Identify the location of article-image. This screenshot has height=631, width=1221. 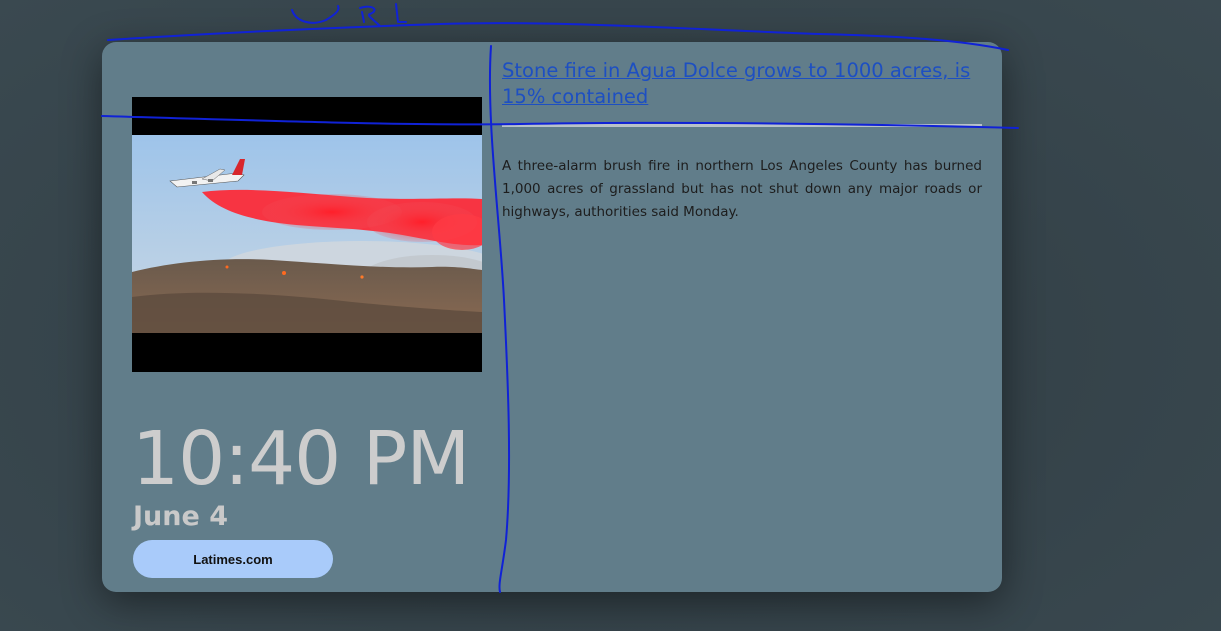
(307, 234).